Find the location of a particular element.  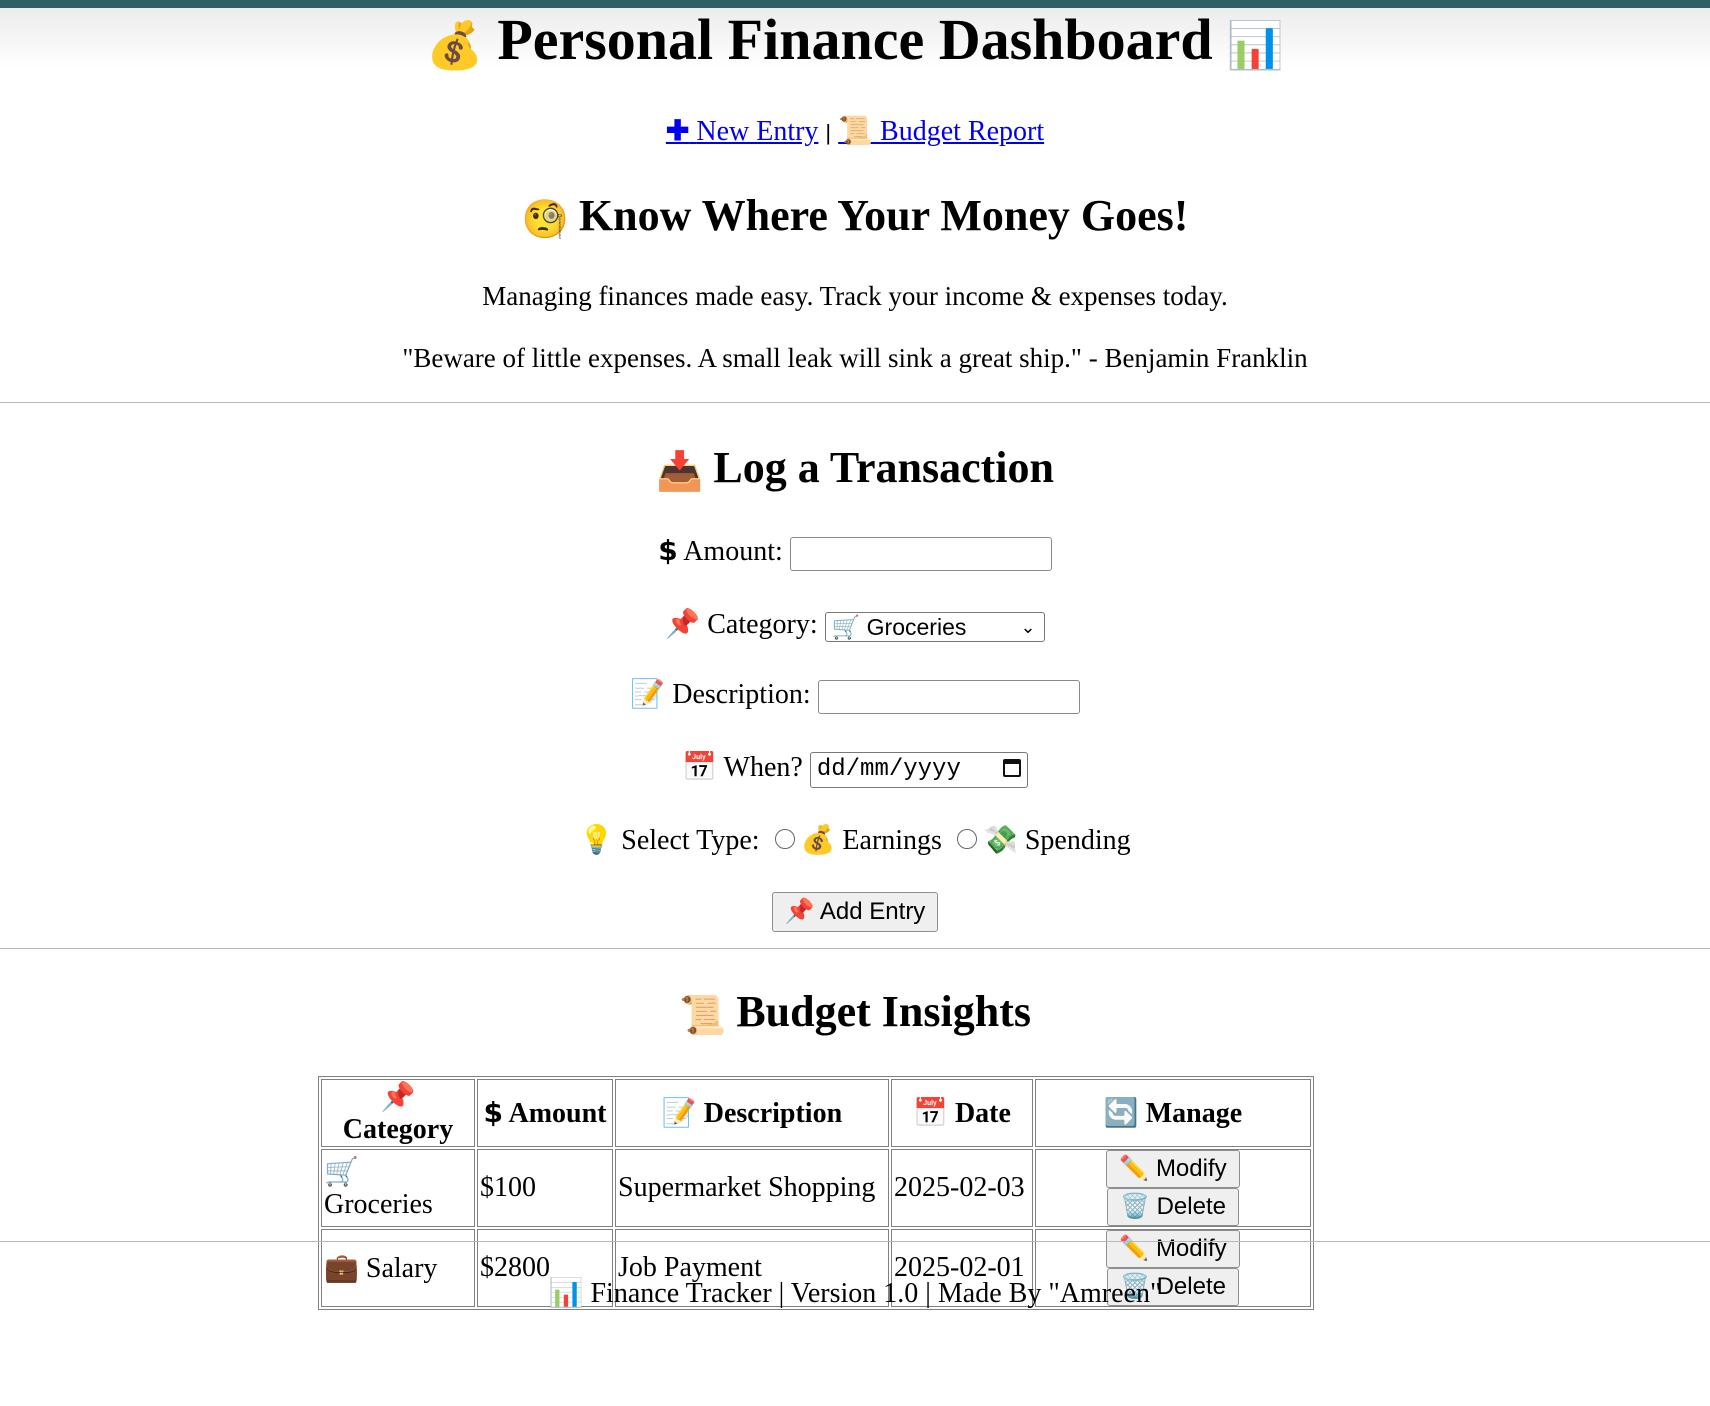

cell-manage: ✏️ Modify 🗑️ Delete is located at coordinates (1173, 1188).